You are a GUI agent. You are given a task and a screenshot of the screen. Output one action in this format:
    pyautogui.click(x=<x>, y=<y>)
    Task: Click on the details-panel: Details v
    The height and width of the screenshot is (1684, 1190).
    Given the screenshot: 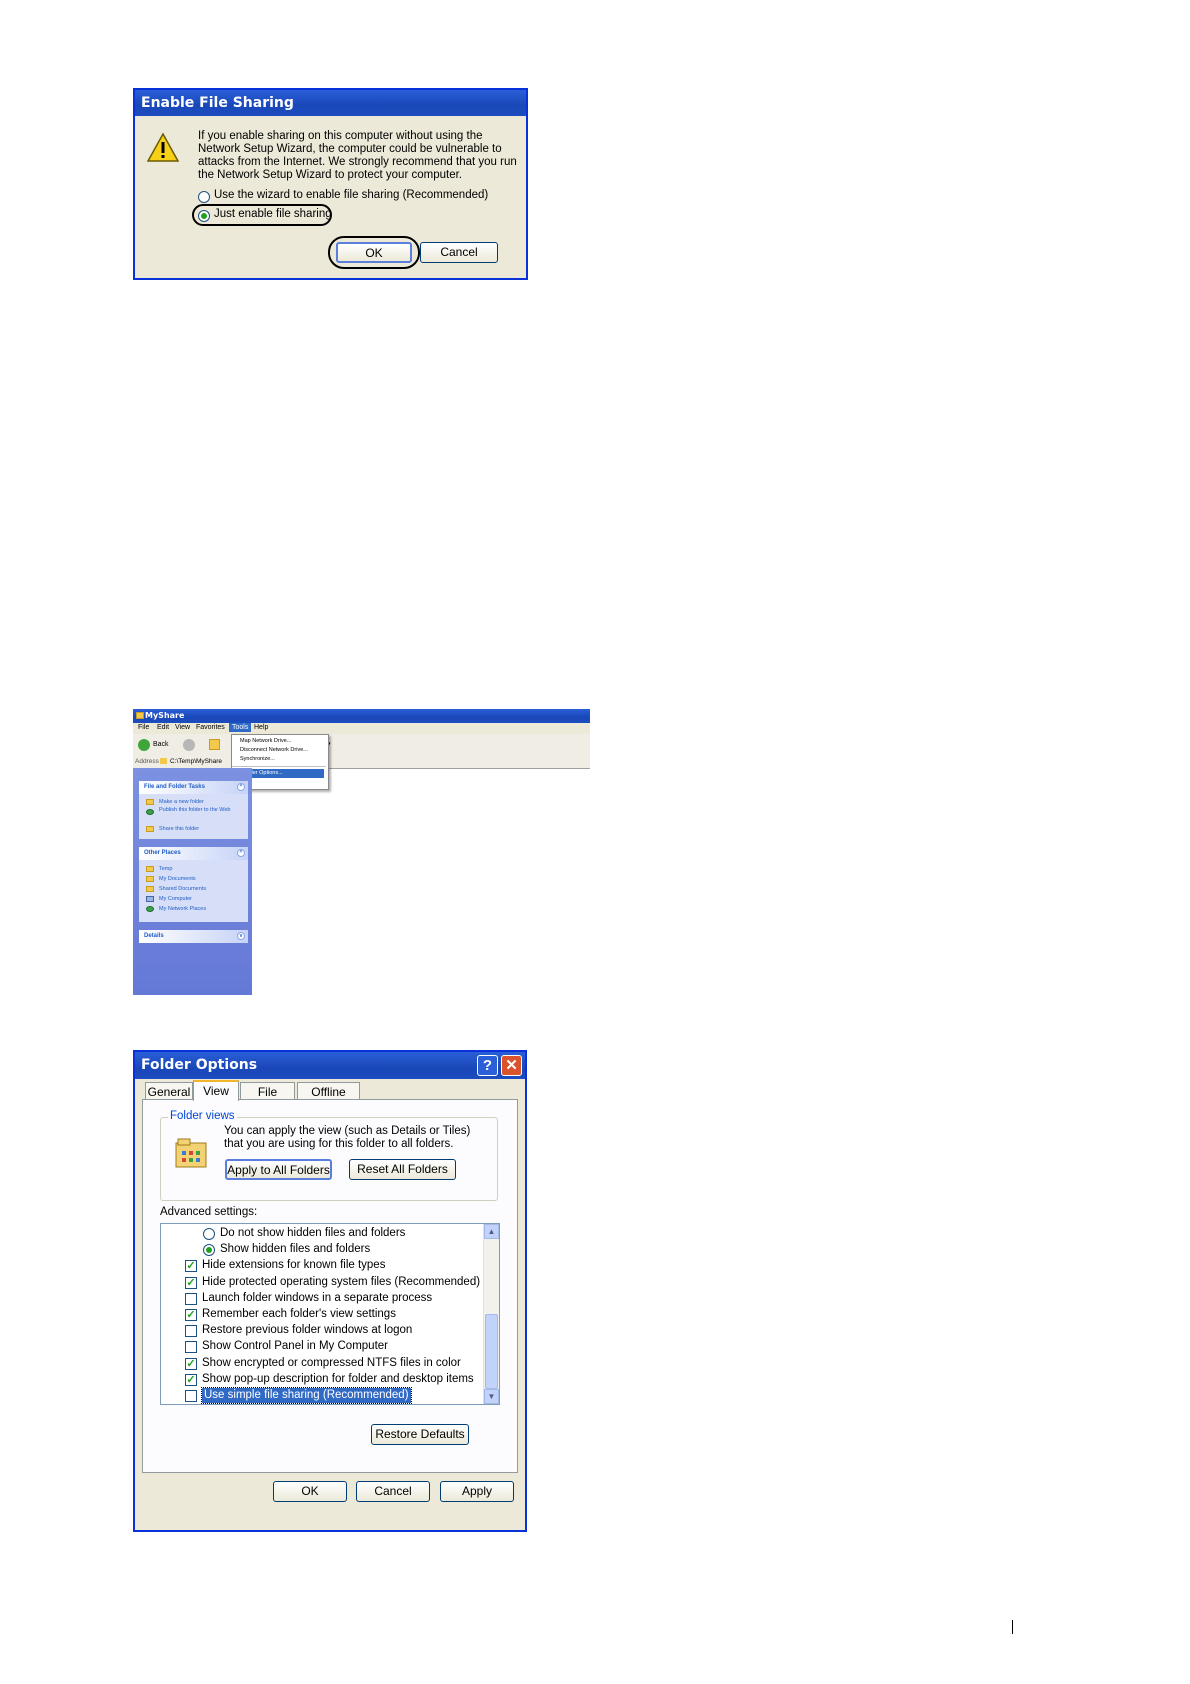 What is the action you would take?
    pyautogui.click(x=193, y=936)
    